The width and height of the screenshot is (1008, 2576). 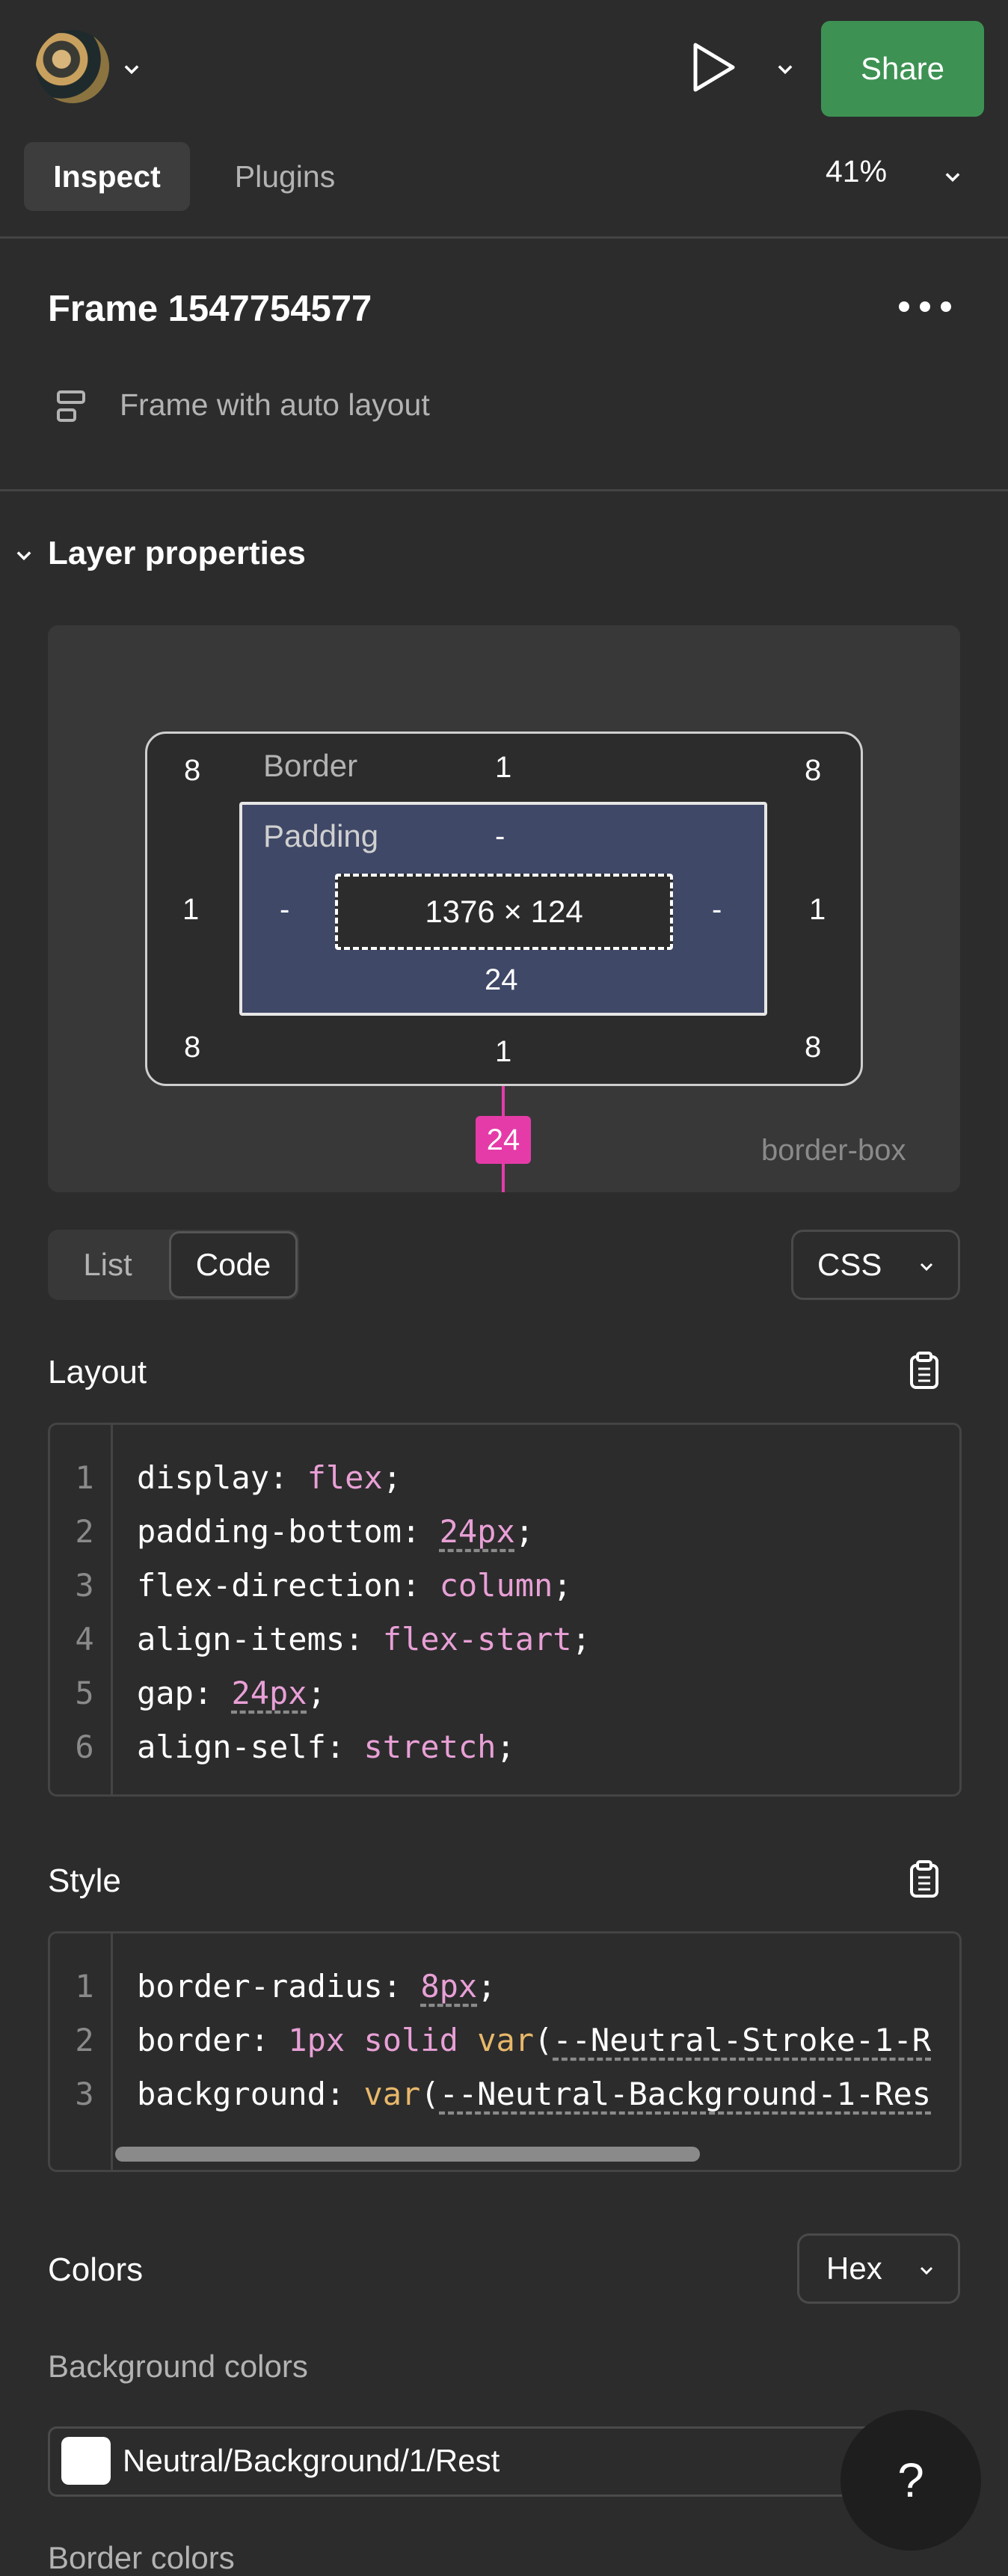 I want to click on code-line: 3 flex-direction: column;, so click(x=323, y=1585).